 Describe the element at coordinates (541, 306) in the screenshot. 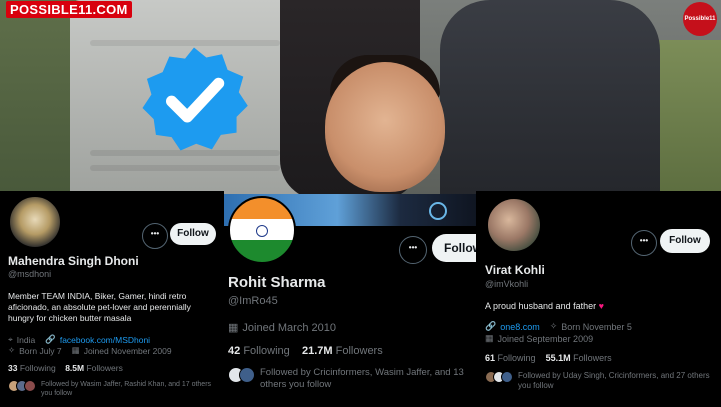

I see `profile-bio: A proud husband and father` at that location.